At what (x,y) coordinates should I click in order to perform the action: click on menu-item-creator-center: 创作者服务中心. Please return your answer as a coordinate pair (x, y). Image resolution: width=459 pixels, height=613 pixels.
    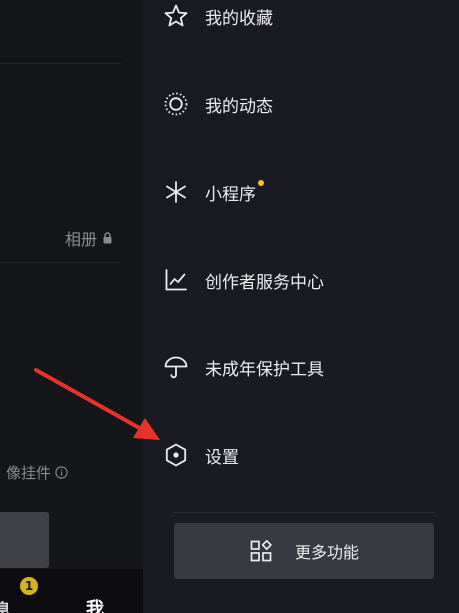
    Looking at the image, I should click on (243, 280).